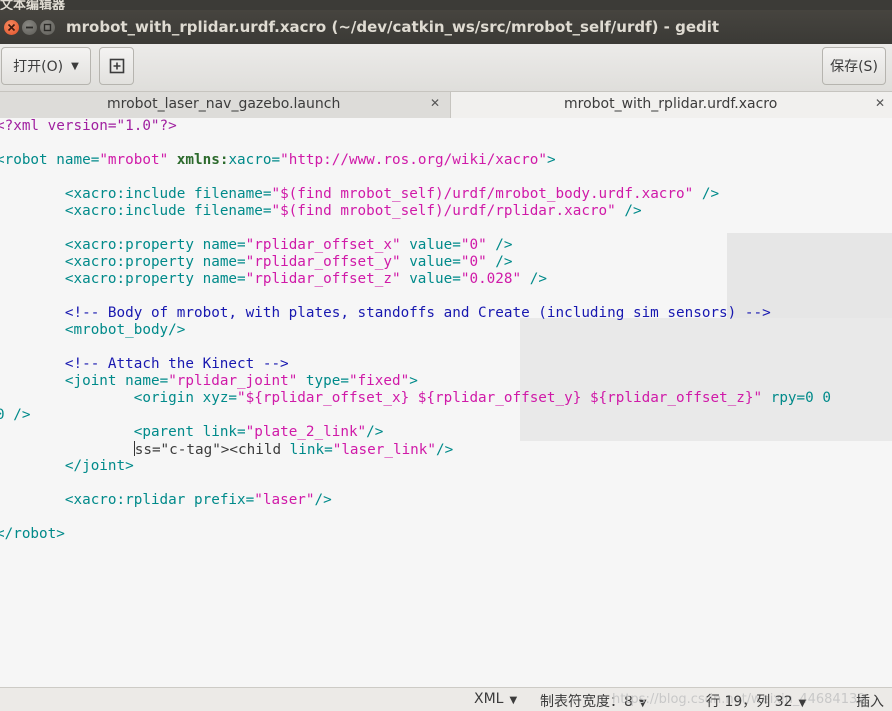  I want to click on open-button-label: 打开(O), so click(38, 67).